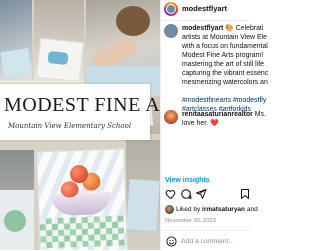 This screenshot has height=251, width=320. Describe the element at coordinates (82, 105) in the screenshot. I see `banner-title: MODEST FINE ART` at that location.